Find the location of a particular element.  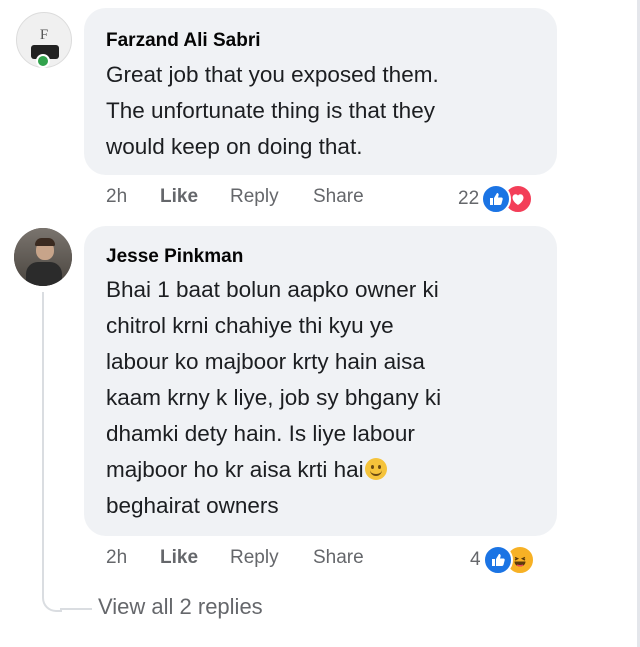

comment-text-line: The unfortunate thing is that they is located at coordinates (270, 110).